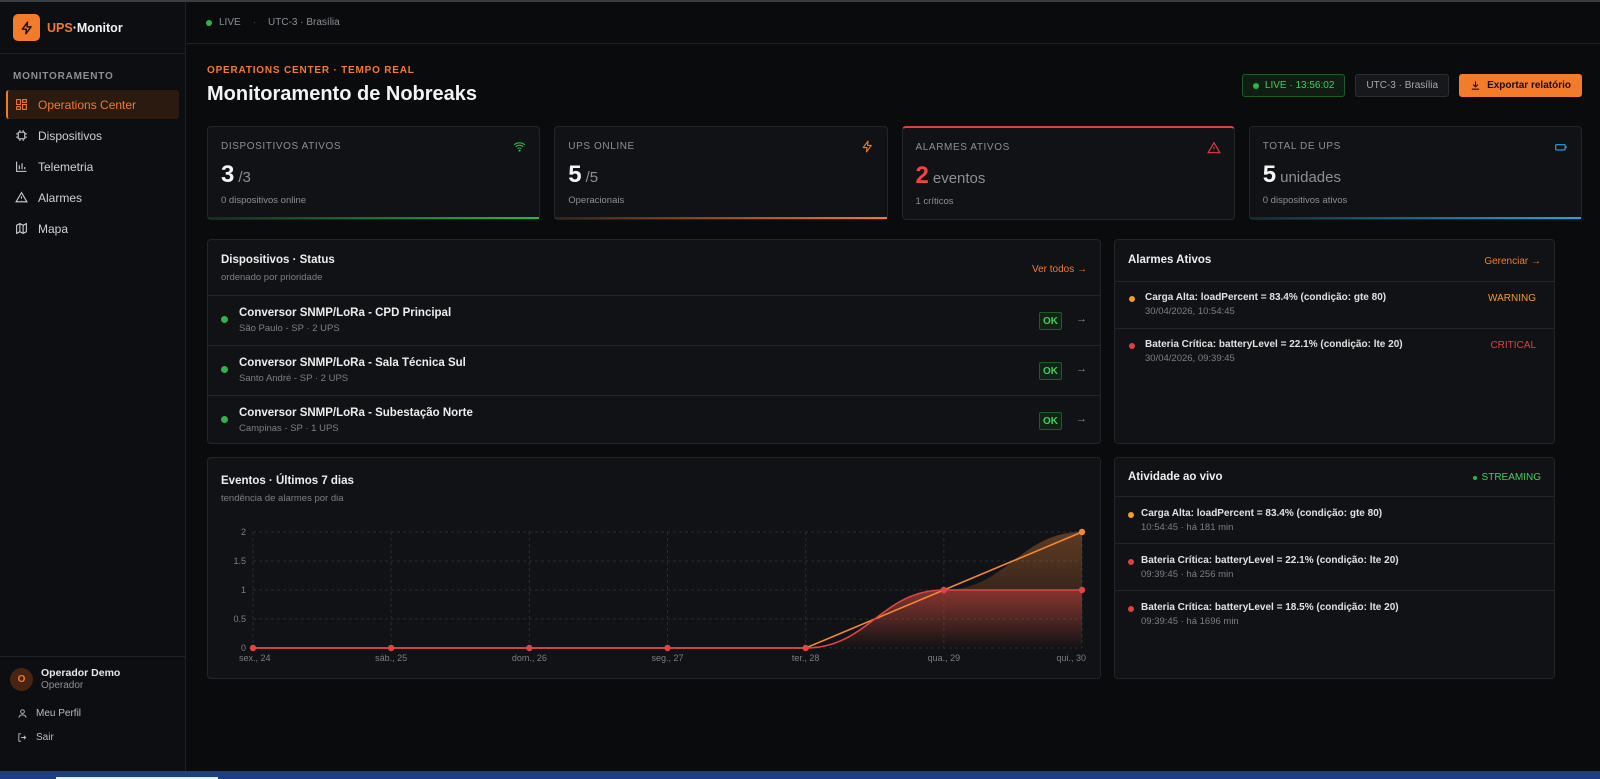 This screenshot has width=1600, height=779. I want to click on panel-title: Alarmes Ativos, so click(1170, 260).